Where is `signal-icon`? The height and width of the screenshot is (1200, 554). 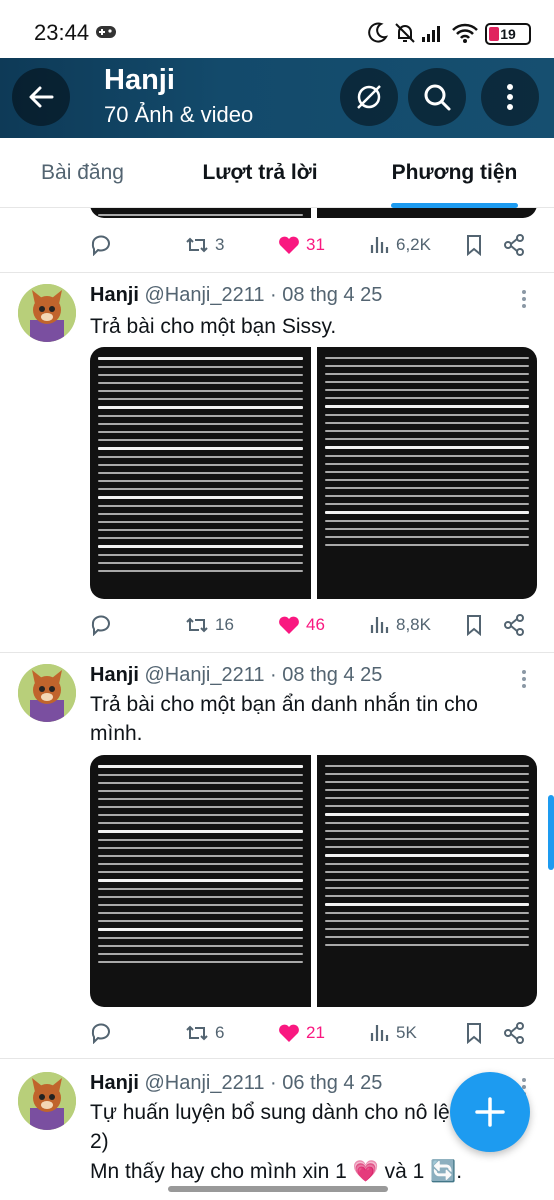 signal-icon is located at coordinates (431, 34).